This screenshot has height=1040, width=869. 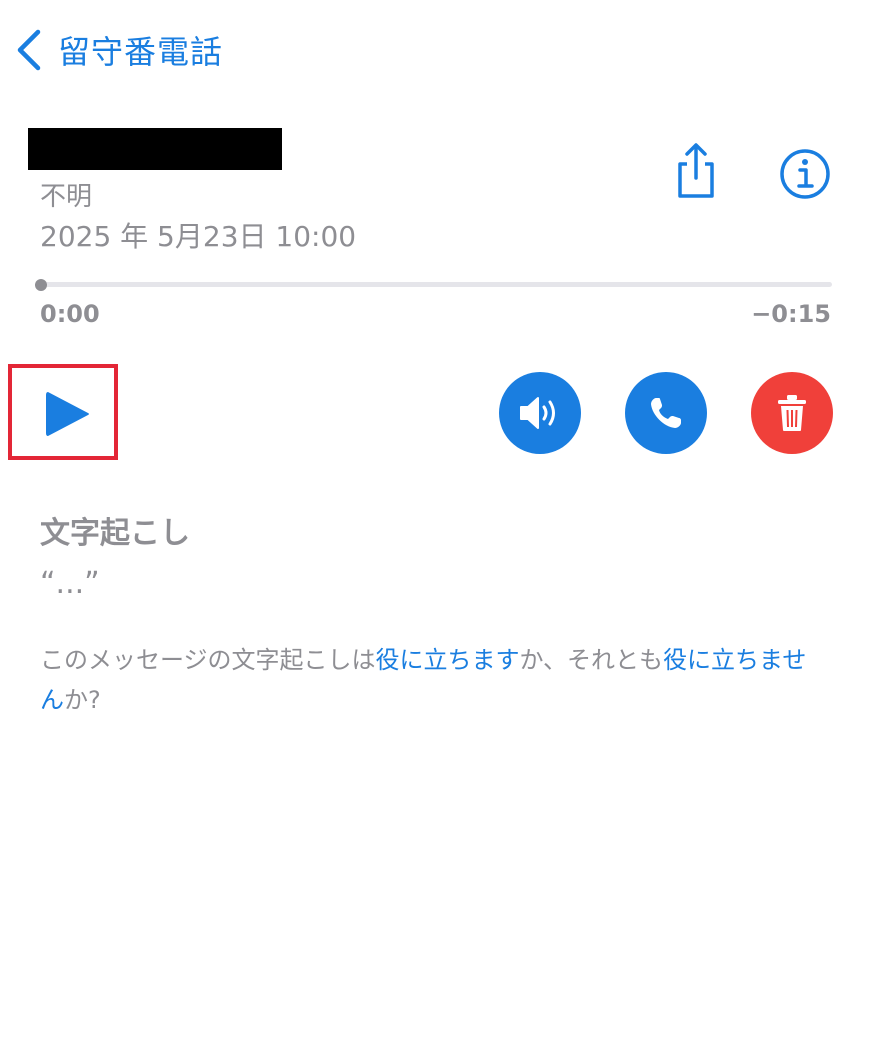 I want to click on voicemail-datetime: 2025 年 5月23日 10:00, so click(x=198, y=236).